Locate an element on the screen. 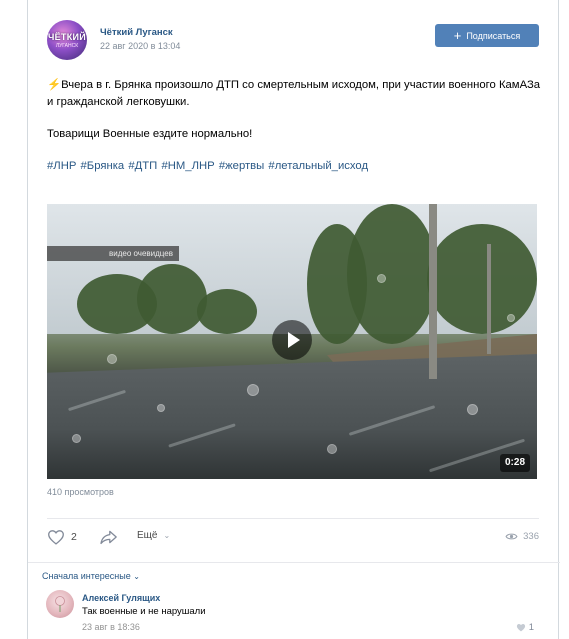 Image resolution: width=569 pixels, height=639 pixels. comment-text: Так военные и не нарушали is located at coordinates (144, 611).